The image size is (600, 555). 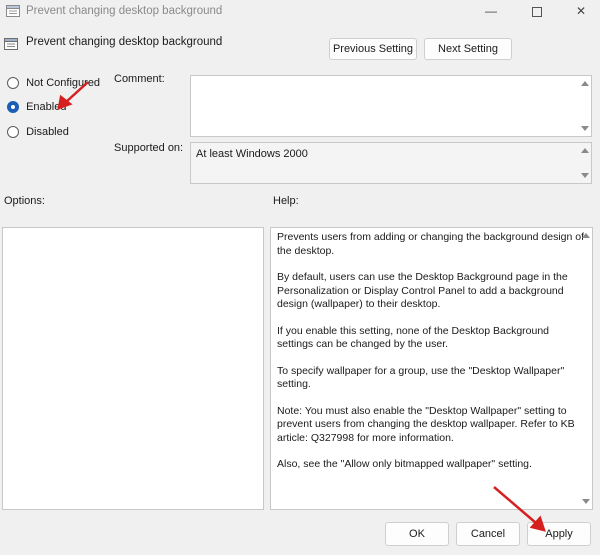 I want to click on supported-on-value: At least Windows 2000, so click(x=252, y=154).